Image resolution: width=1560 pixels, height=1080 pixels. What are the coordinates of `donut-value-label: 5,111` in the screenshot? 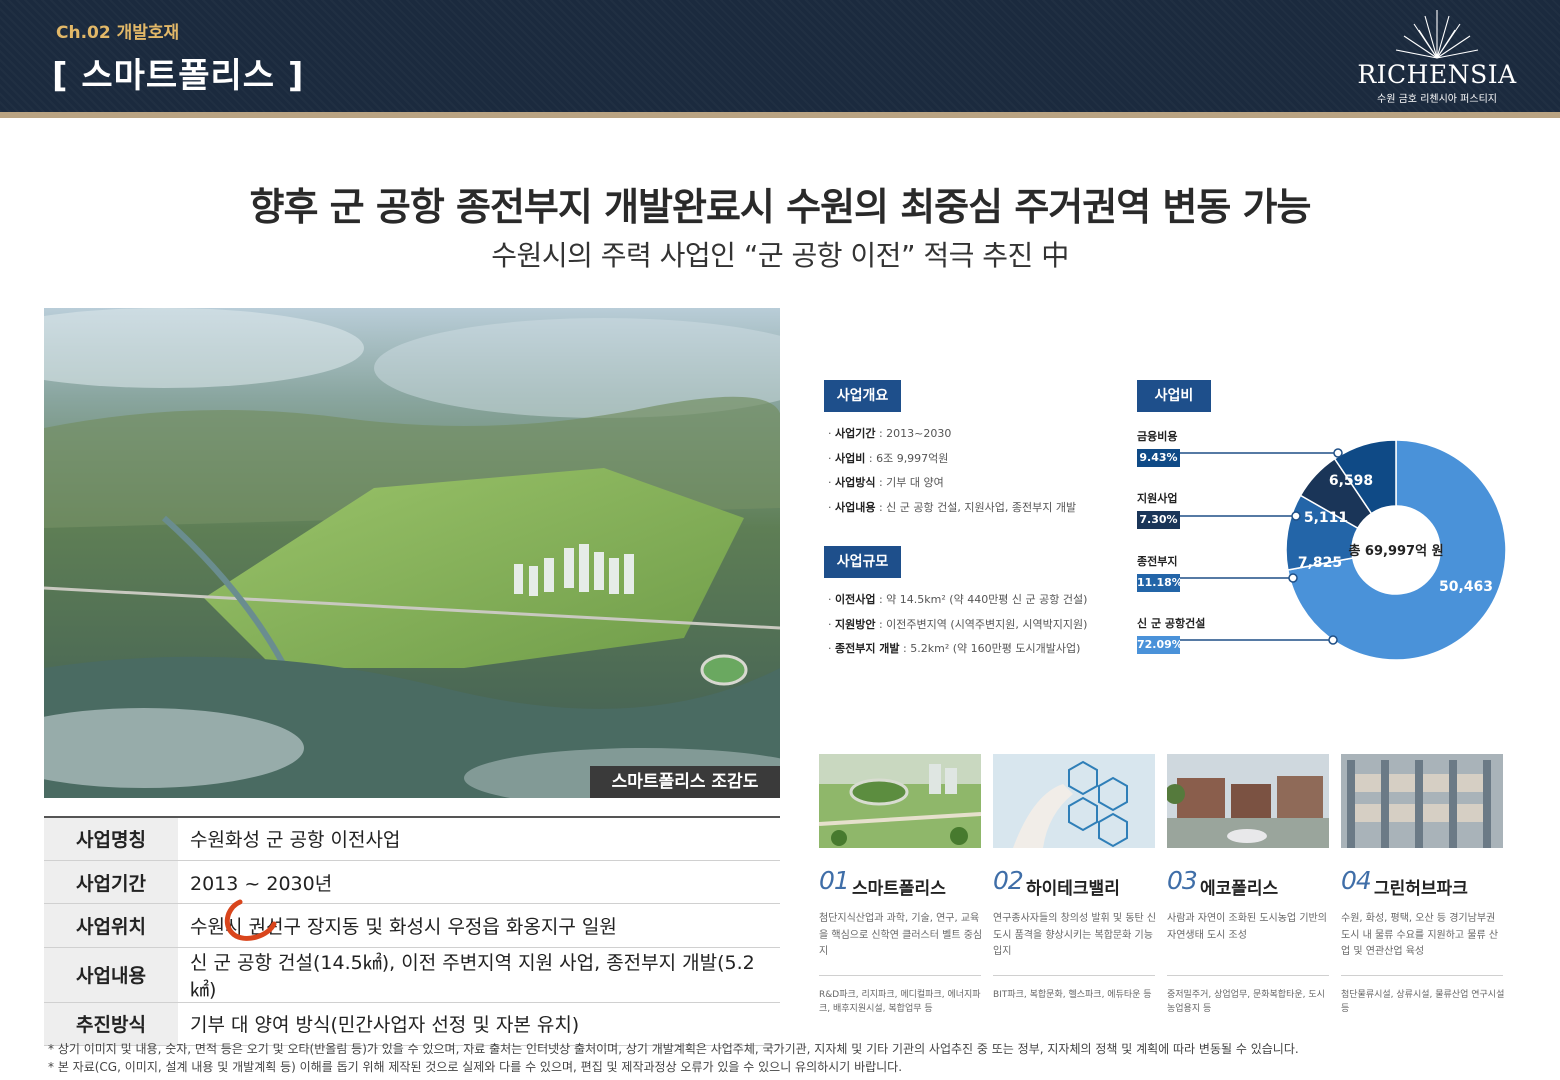 It's located at (1326, 518).